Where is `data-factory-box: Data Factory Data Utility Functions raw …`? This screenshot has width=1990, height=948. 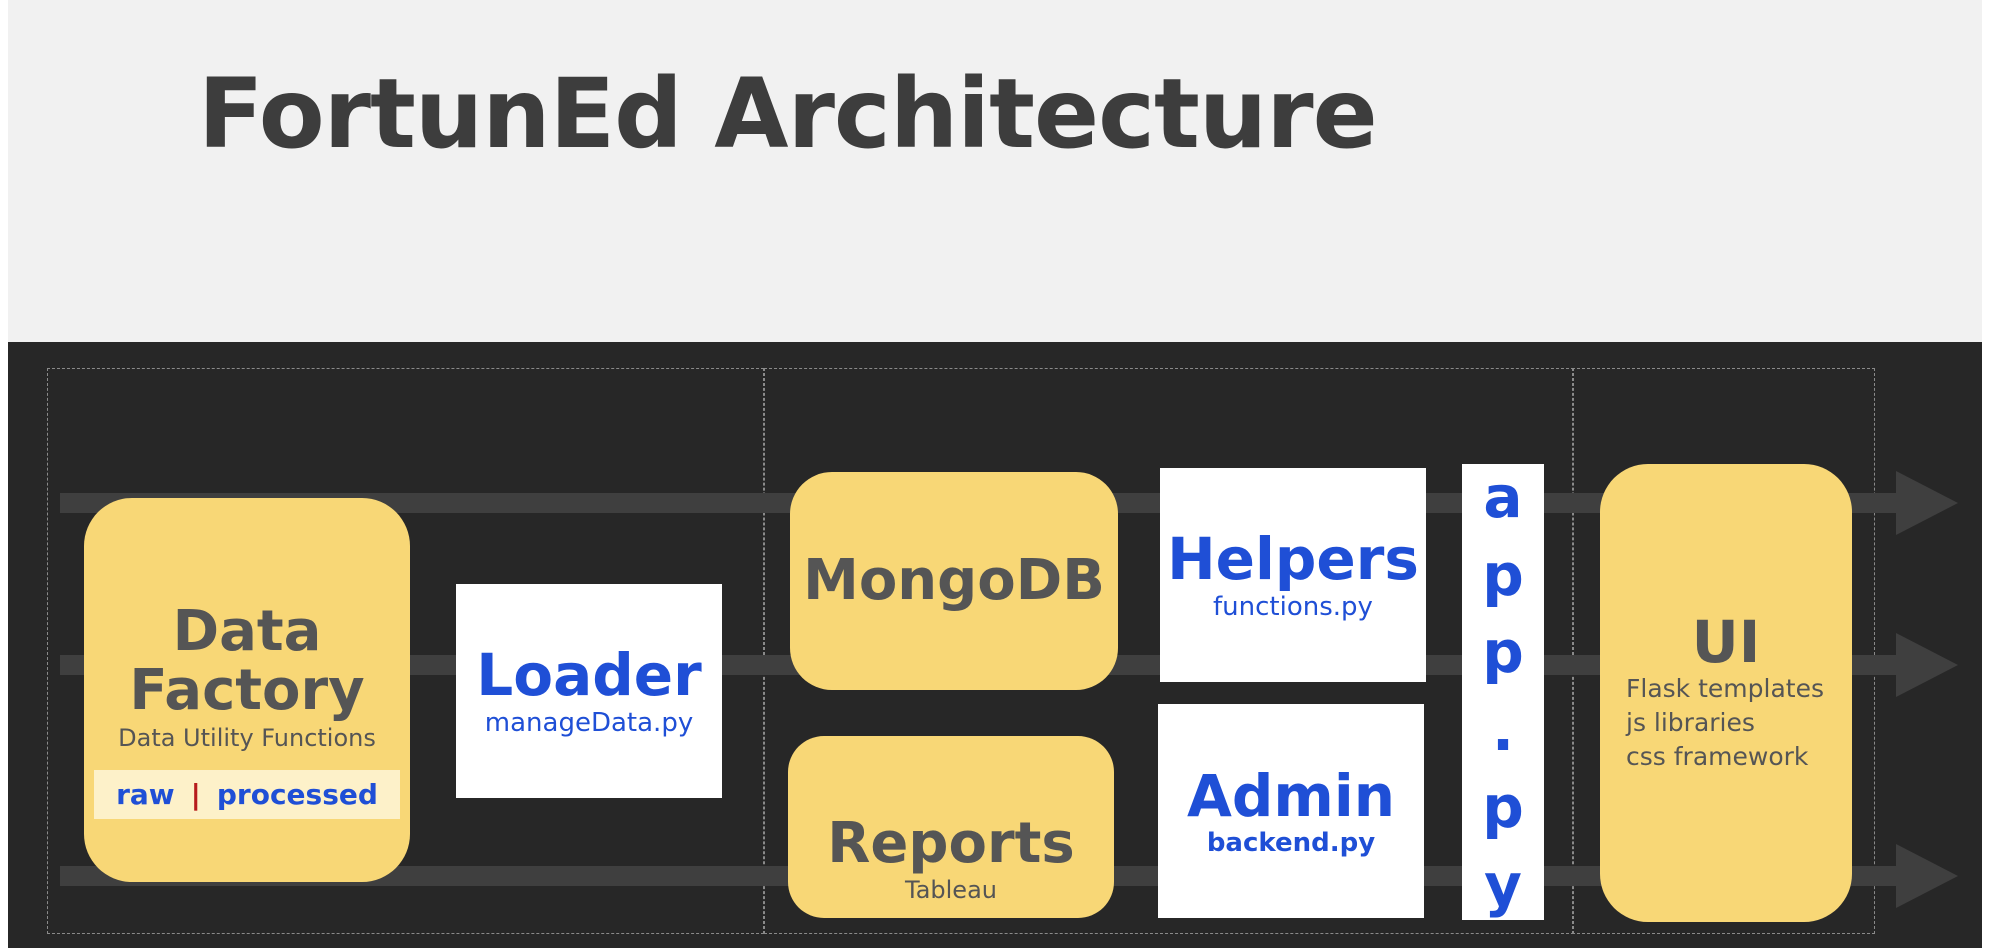 data-factory-box: Data Factory Data Utility Functions raw … is located at coordinates (247, 690).